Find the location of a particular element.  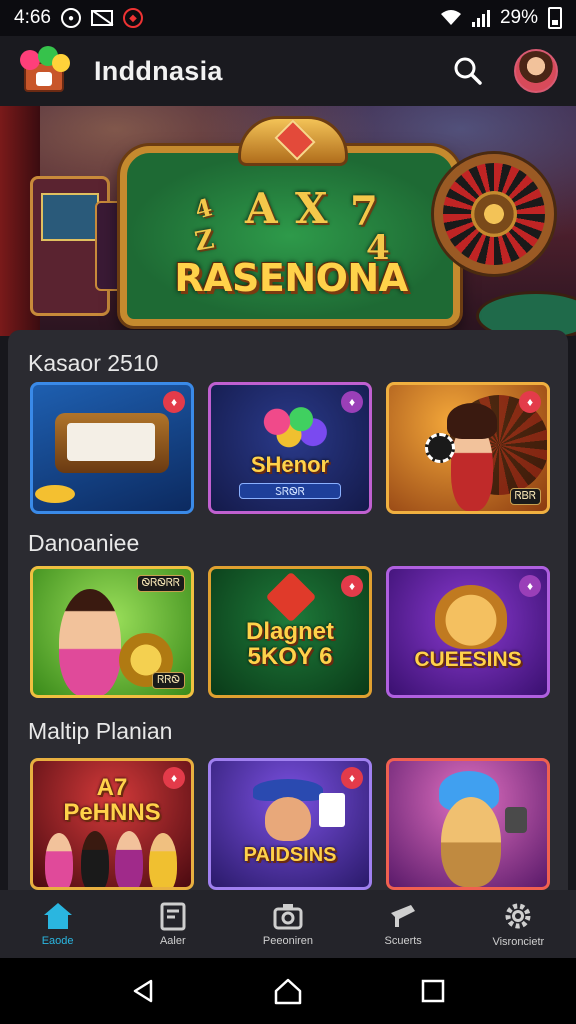

back-button is located at coordinates (143, 991).